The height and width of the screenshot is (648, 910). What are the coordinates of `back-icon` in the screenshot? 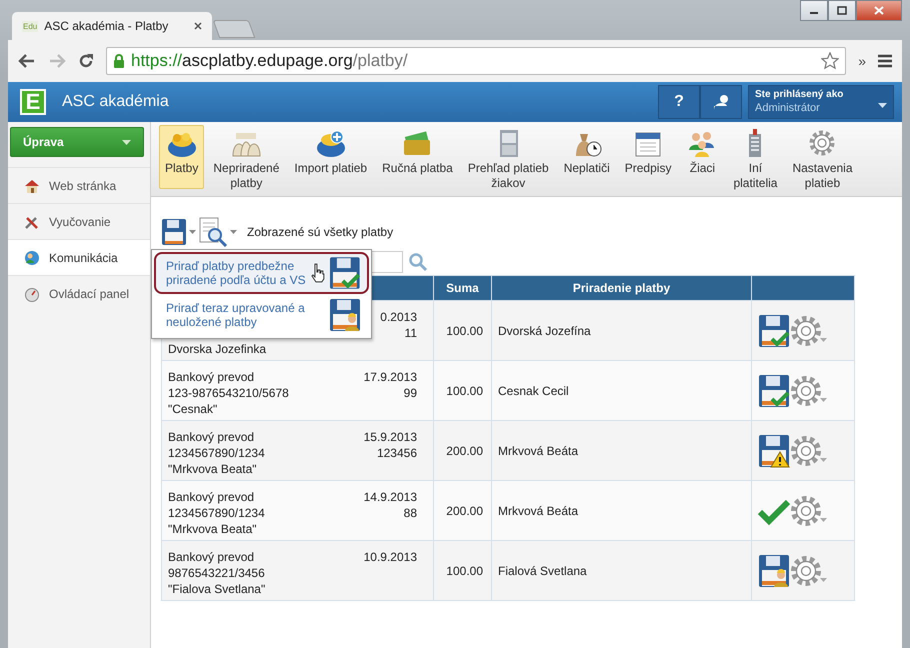 It's located at (27, 61).